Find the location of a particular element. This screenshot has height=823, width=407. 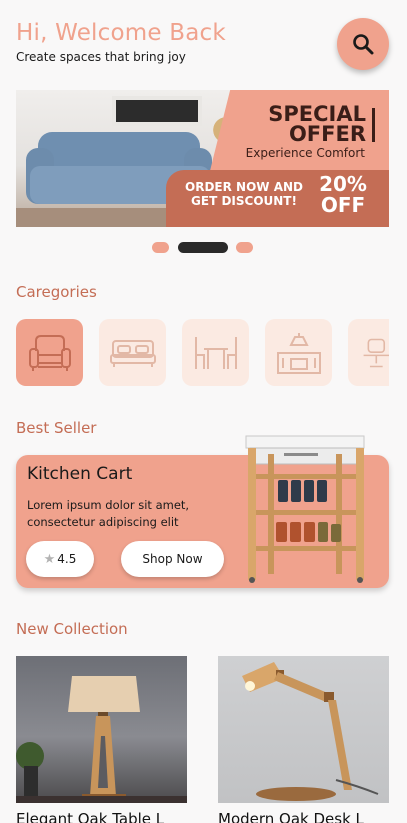

desk-lamp-image is located at coordinates (310, 731).